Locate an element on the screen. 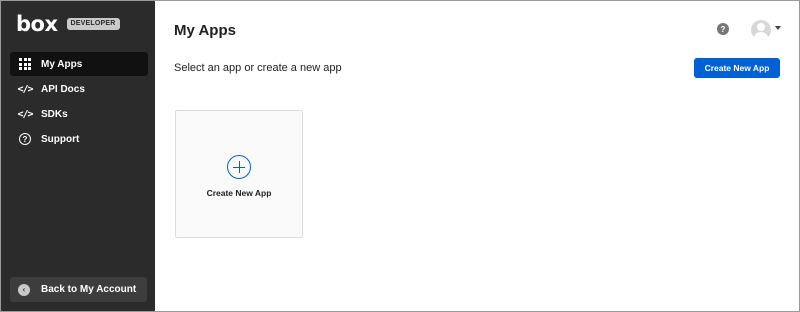 This screenshot has height=312, width=800. avatar-body is located at coordinates (761, 36).